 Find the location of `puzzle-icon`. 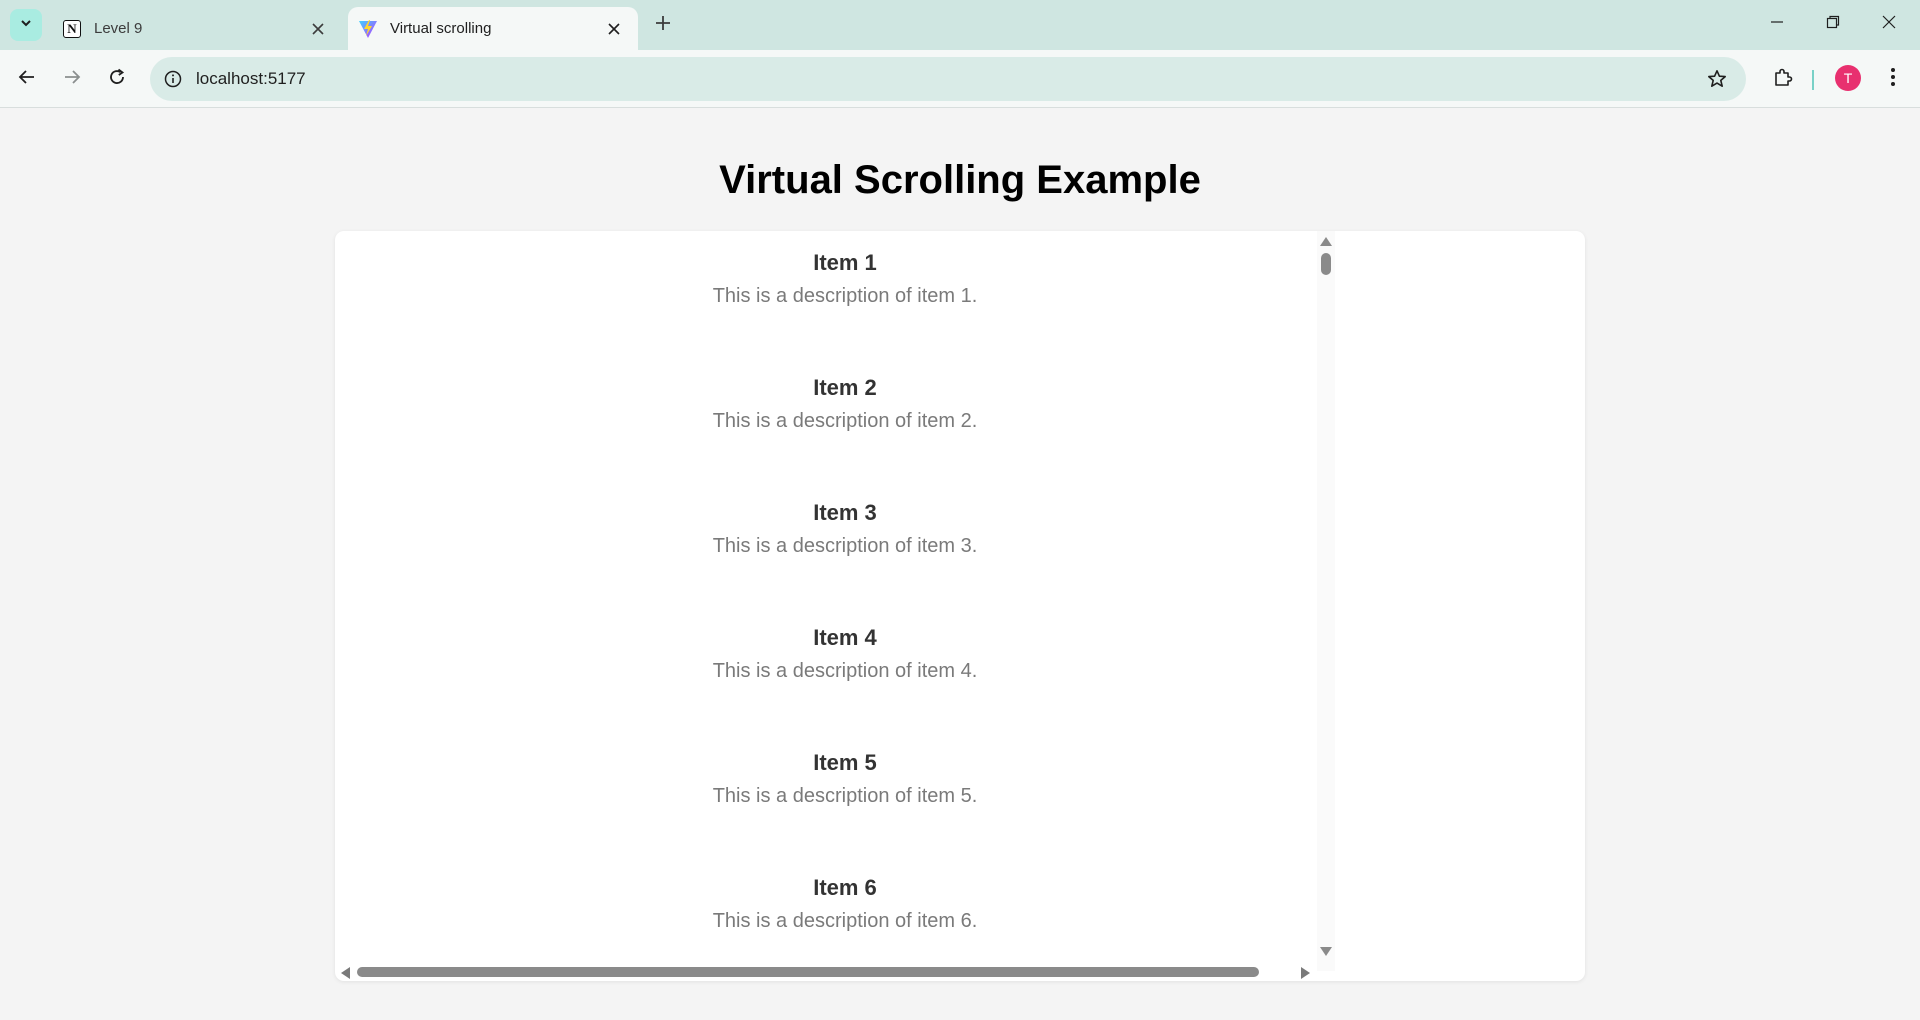

puzzle-icon is located at coordinates (1783, 79).